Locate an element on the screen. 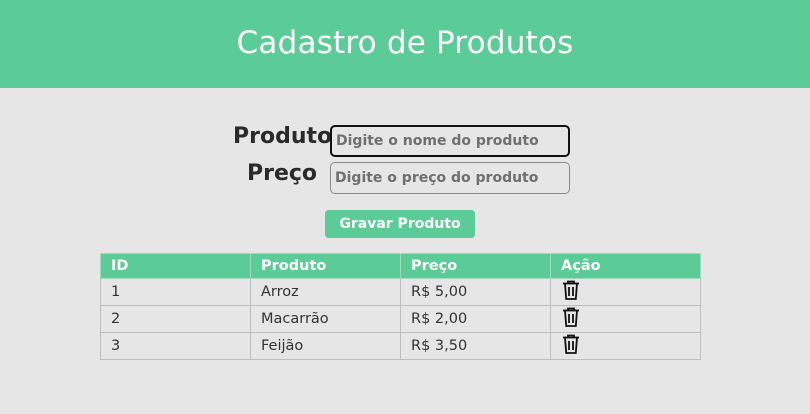 The height and width of the screenshot is (414, 810). page-title: Cadastro de Produtos is located at coordinates (405, 43).